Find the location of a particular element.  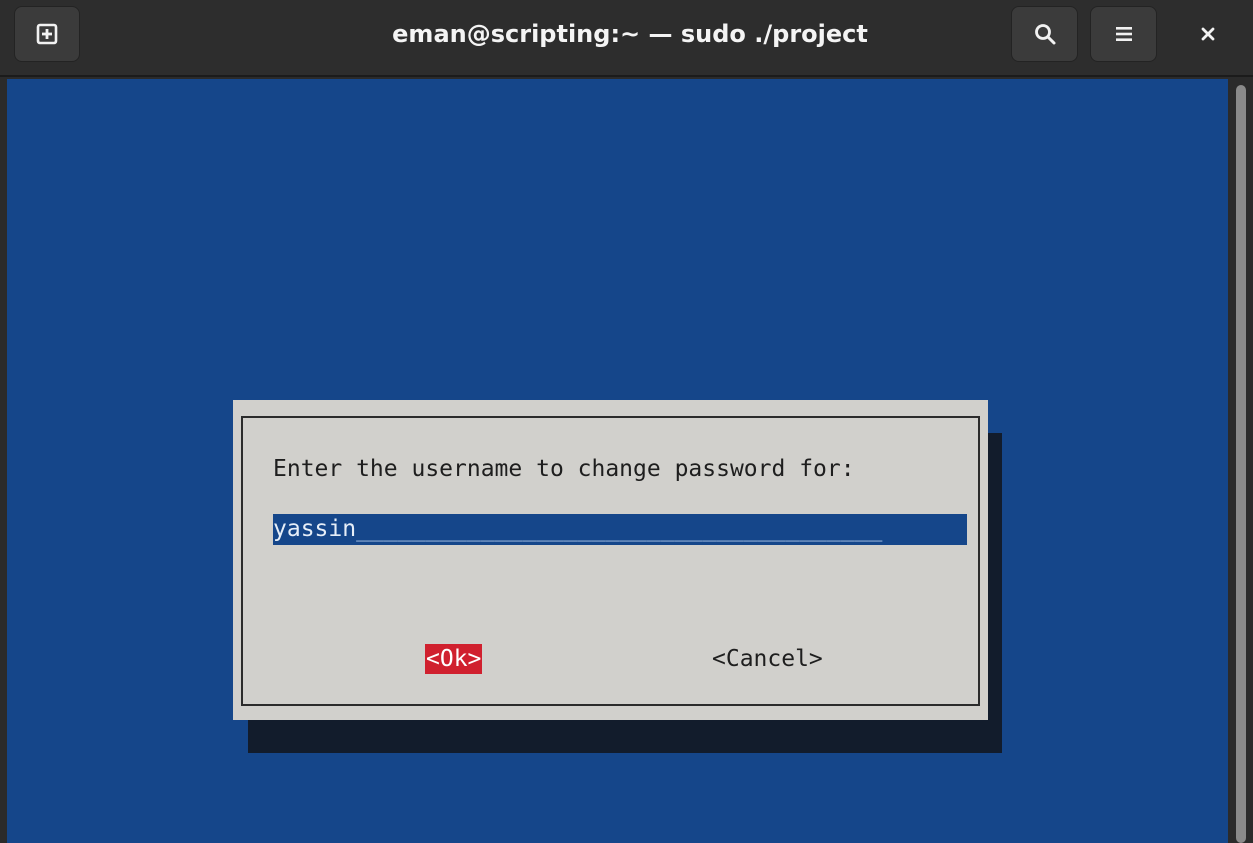

close-icon is located at coordinates (1208, 34).